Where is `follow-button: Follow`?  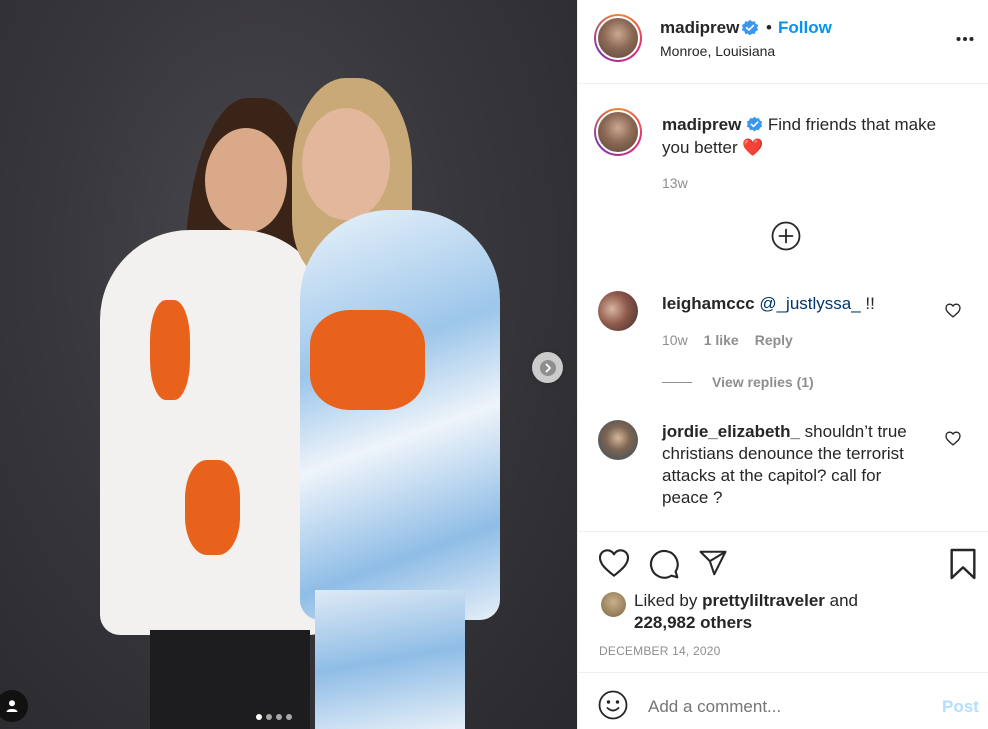 follow-button: Follow is located at coordinates (805, 28).